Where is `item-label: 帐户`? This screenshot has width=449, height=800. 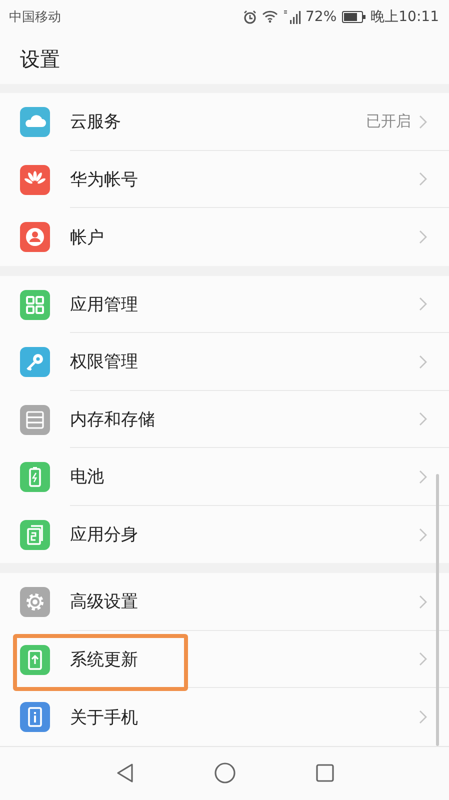 item-label: 帐户 is located at coordinates (87, 237).